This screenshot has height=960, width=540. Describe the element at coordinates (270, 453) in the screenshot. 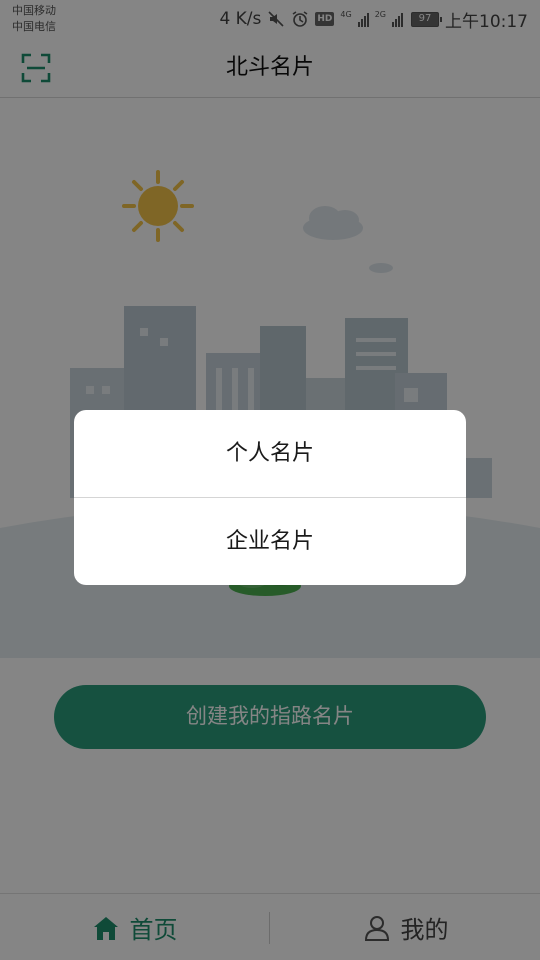

I see `option-personal-card: 个人名片` at that location.